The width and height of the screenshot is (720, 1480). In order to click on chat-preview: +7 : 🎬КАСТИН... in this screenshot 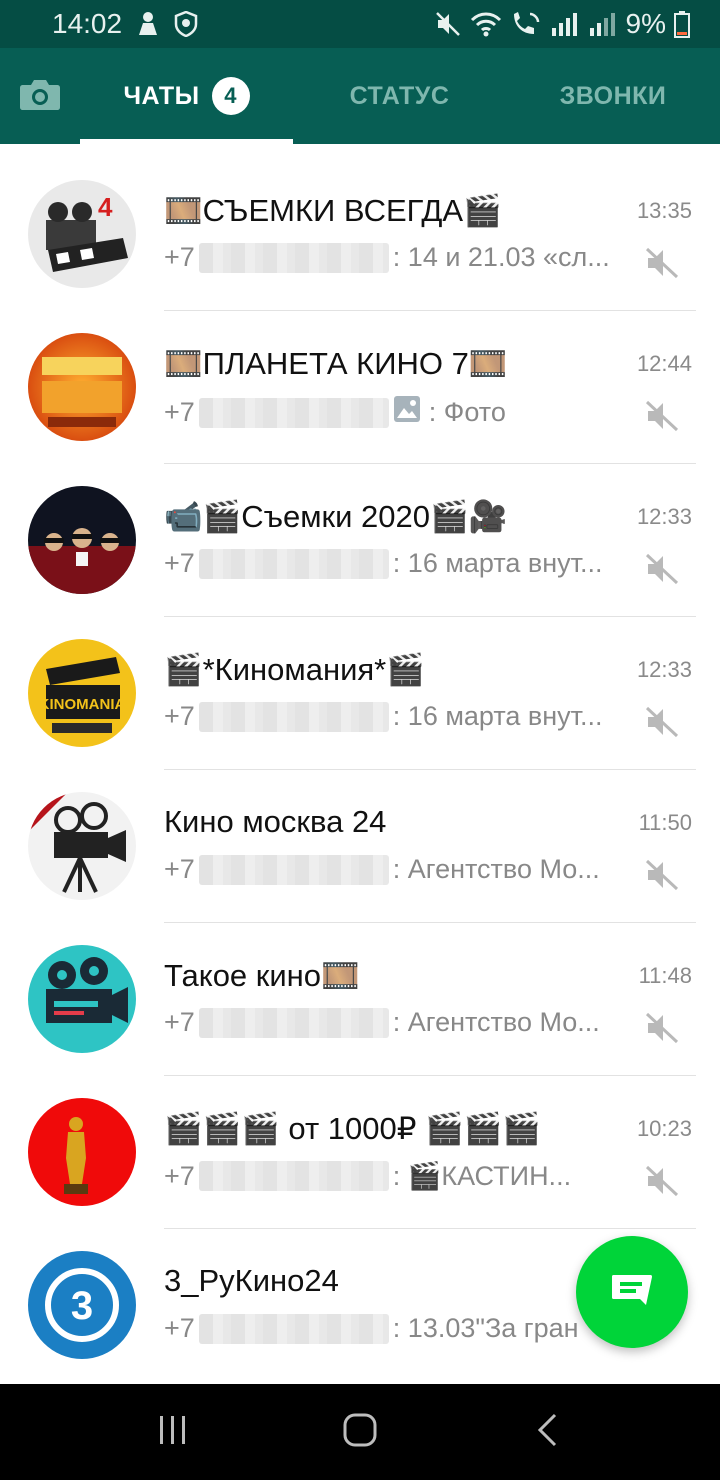, I will do `click(396, 1176)`.